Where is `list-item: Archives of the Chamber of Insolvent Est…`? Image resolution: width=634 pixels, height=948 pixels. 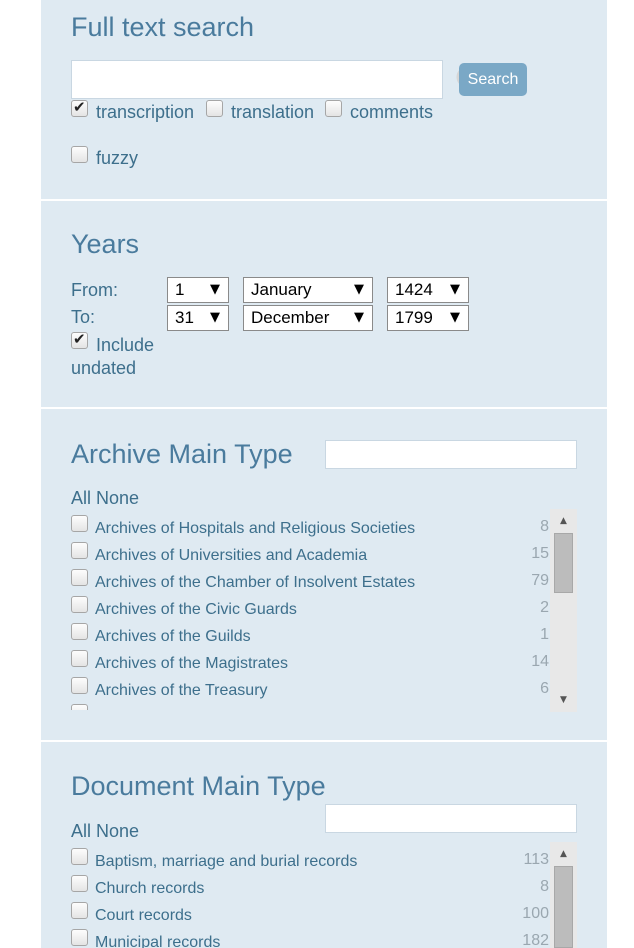
list-item: Archives of the Chamber of Insolvent Est… is located at coordinates (309, 582).